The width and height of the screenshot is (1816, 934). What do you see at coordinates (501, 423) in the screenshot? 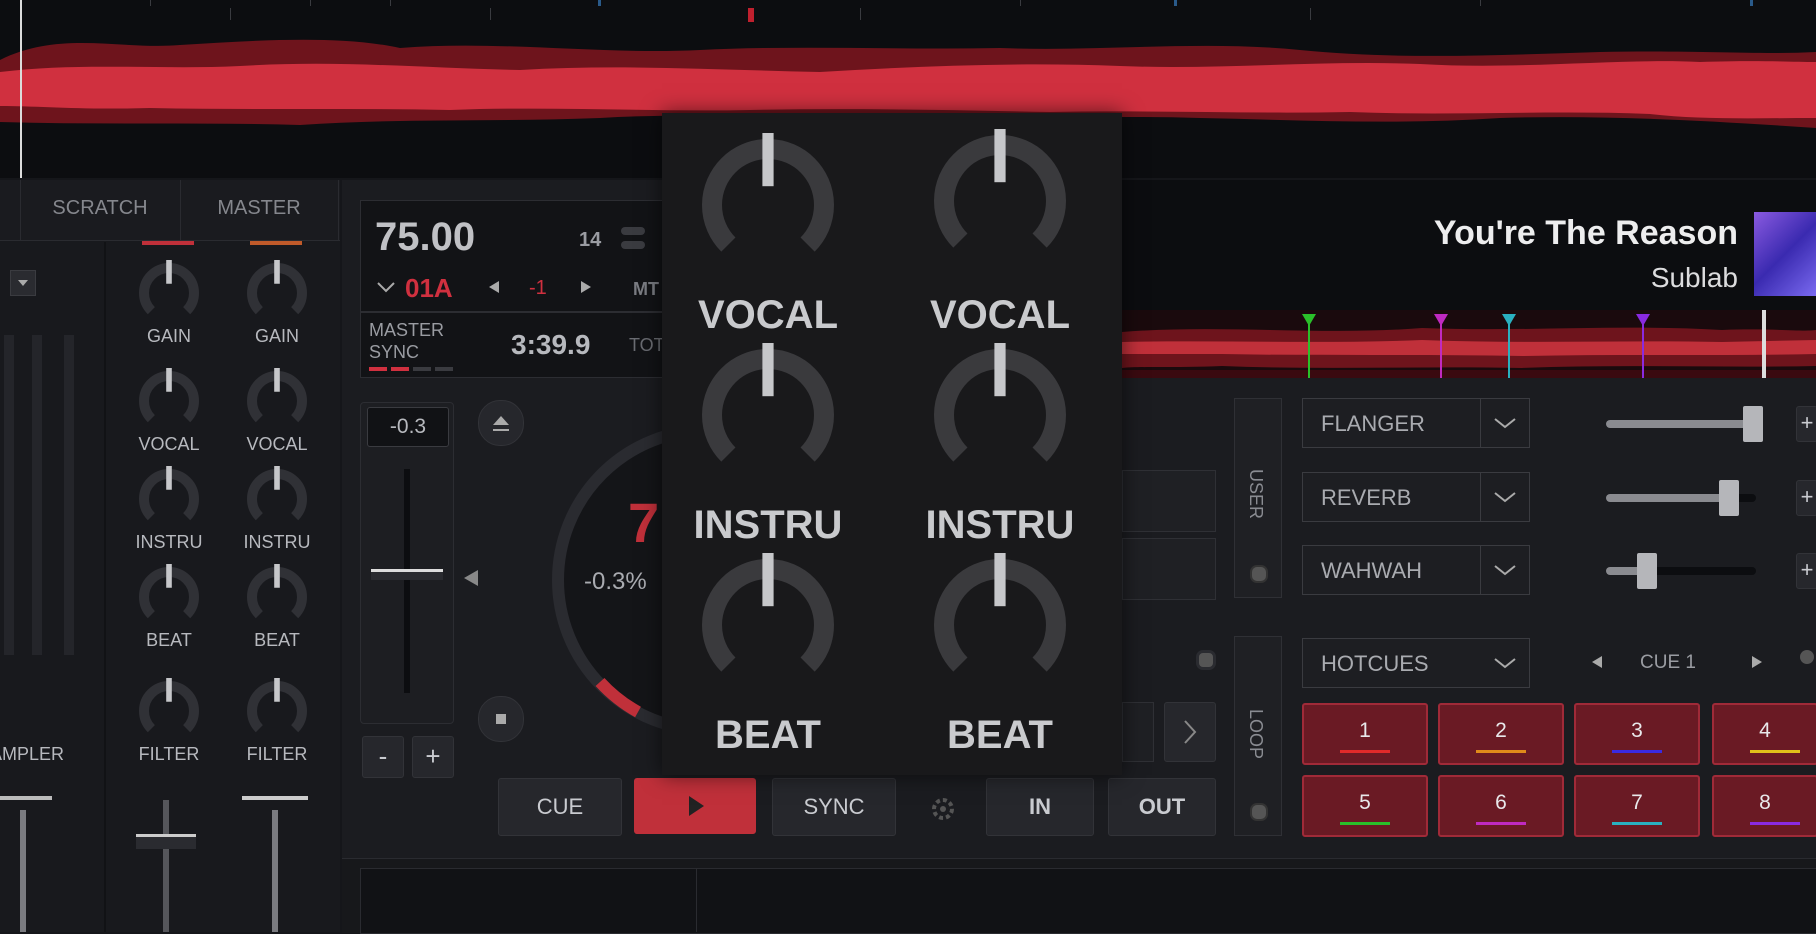
I see `eject-button` at bounding box center [501, 423].